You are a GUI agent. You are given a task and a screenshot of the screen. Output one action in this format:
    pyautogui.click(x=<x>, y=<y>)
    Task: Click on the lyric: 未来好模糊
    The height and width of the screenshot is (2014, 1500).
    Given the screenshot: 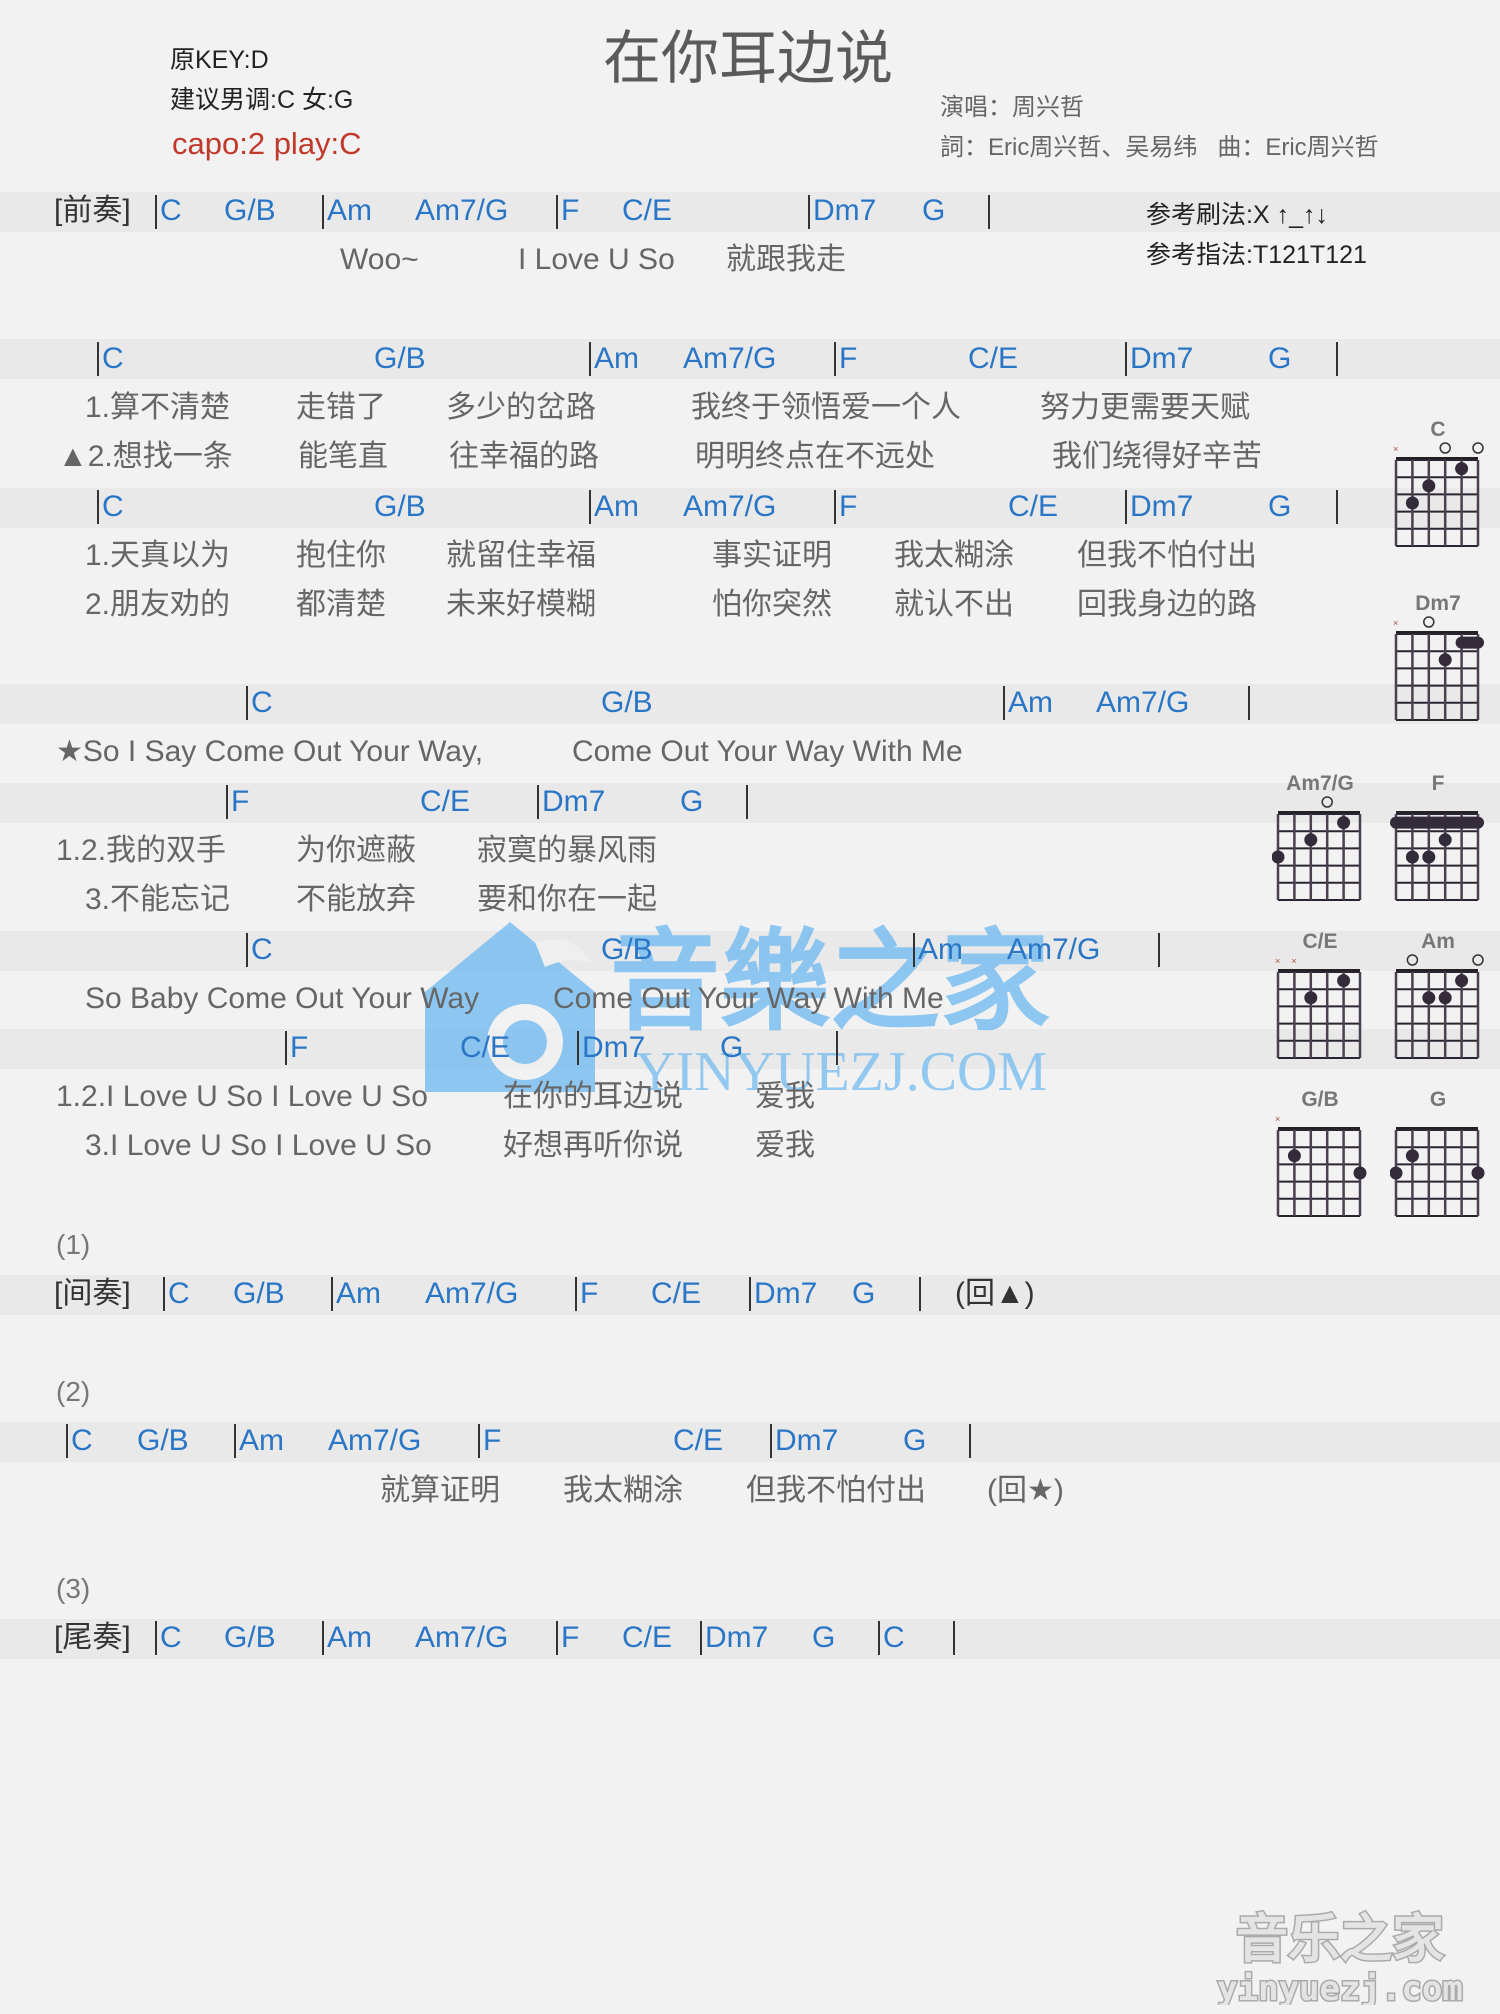 What is the action you would take?
    pyautogui.click(x=521, y=604)
    